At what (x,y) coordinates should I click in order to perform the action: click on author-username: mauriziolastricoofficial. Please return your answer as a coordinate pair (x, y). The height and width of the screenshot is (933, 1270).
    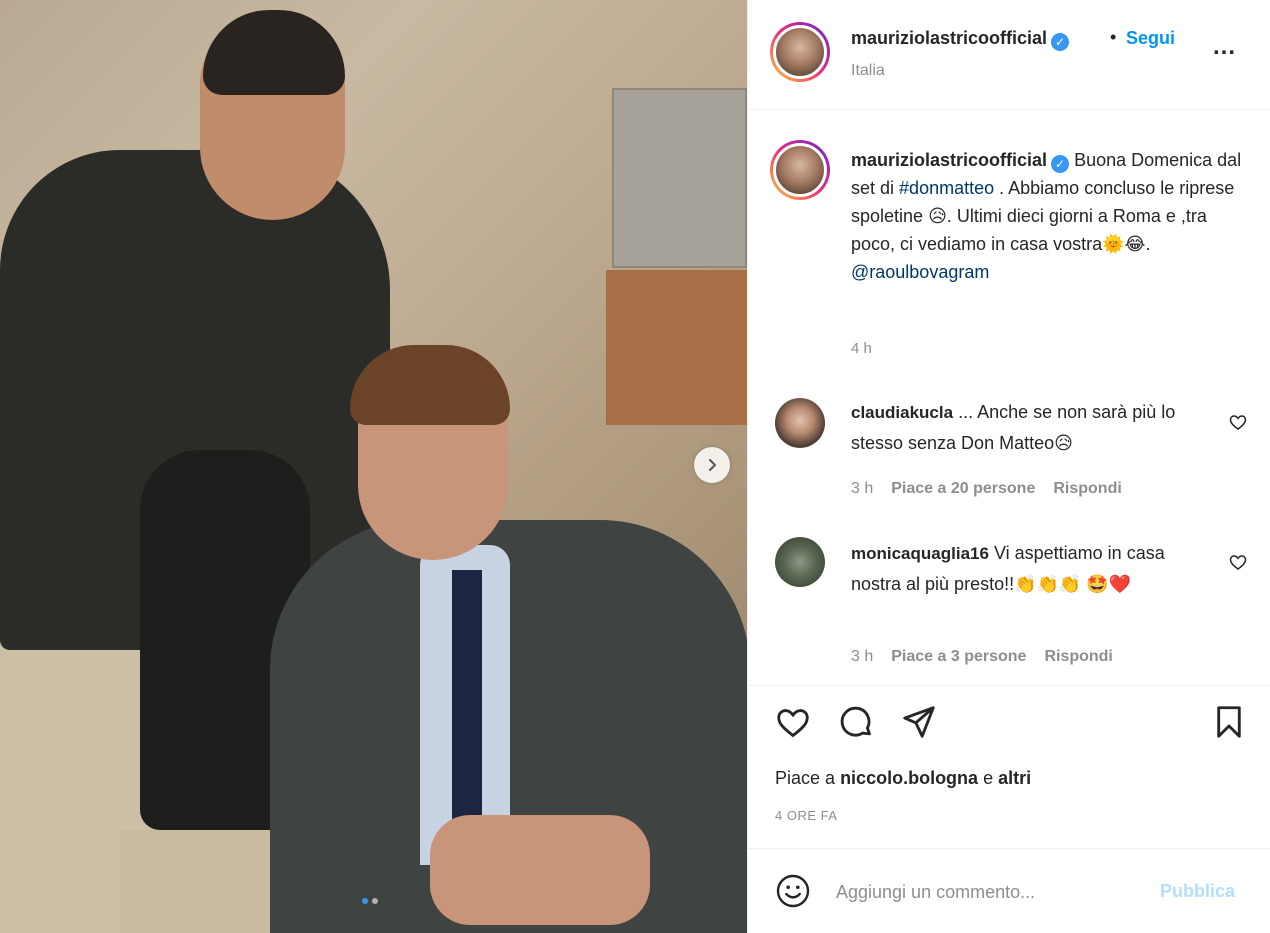
    Looking at the image, I should click on (949, 38).